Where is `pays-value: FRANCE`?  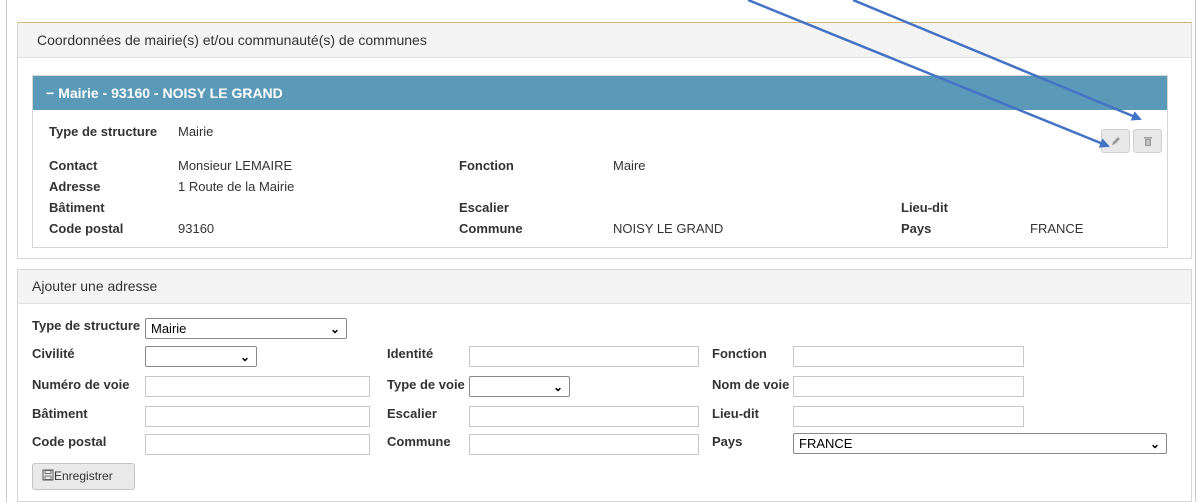
pays-value: FRANCE is located at coordinates (1057, 228).